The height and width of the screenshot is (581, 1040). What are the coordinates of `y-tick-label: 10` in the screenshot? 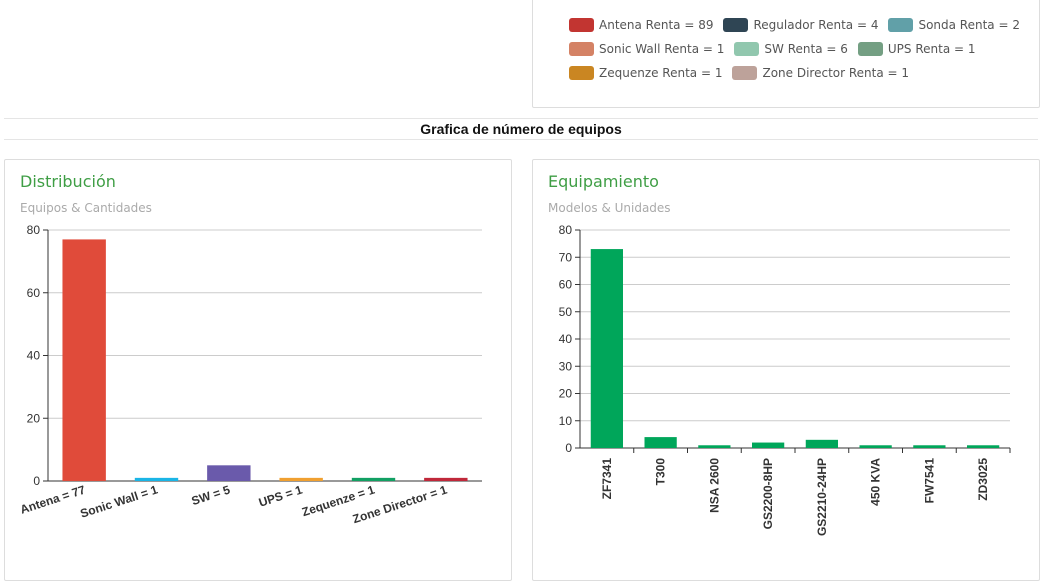 It's located at (566, 421).